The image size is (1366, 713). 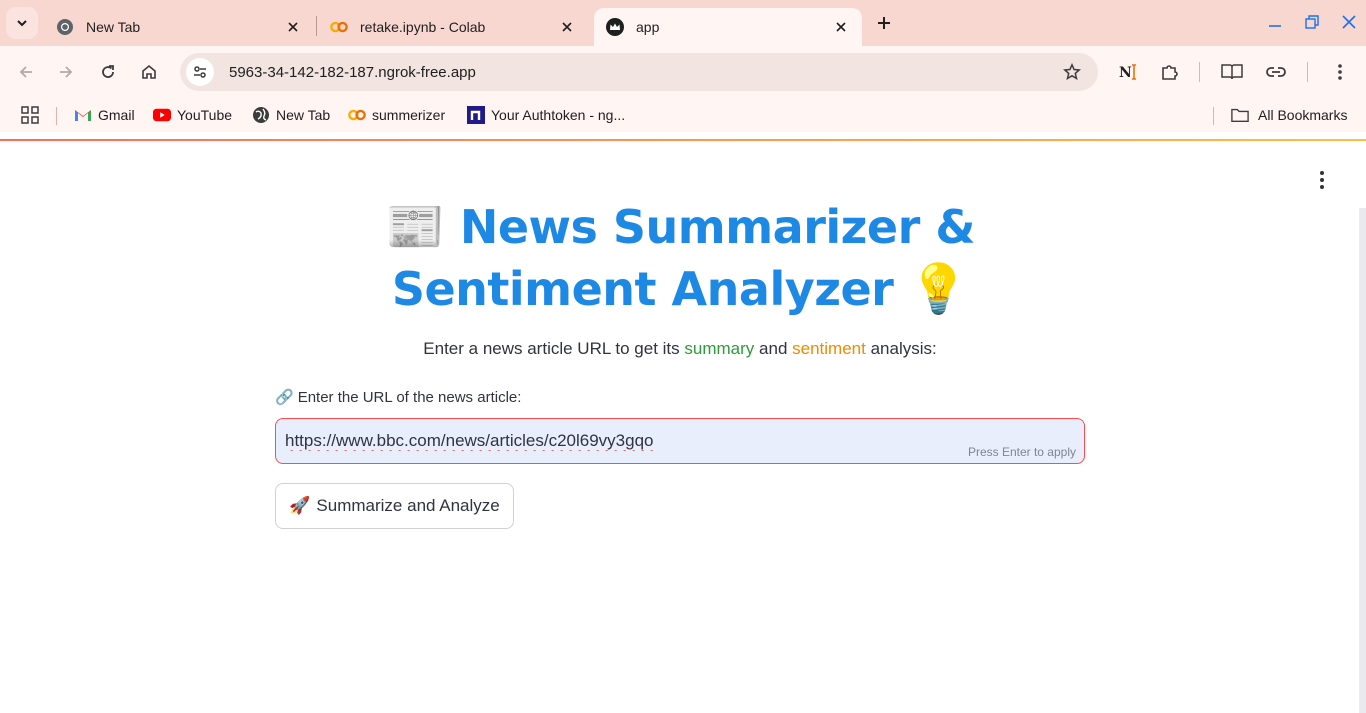 I want to click on tab-title: app, so click(x=648, y=27).